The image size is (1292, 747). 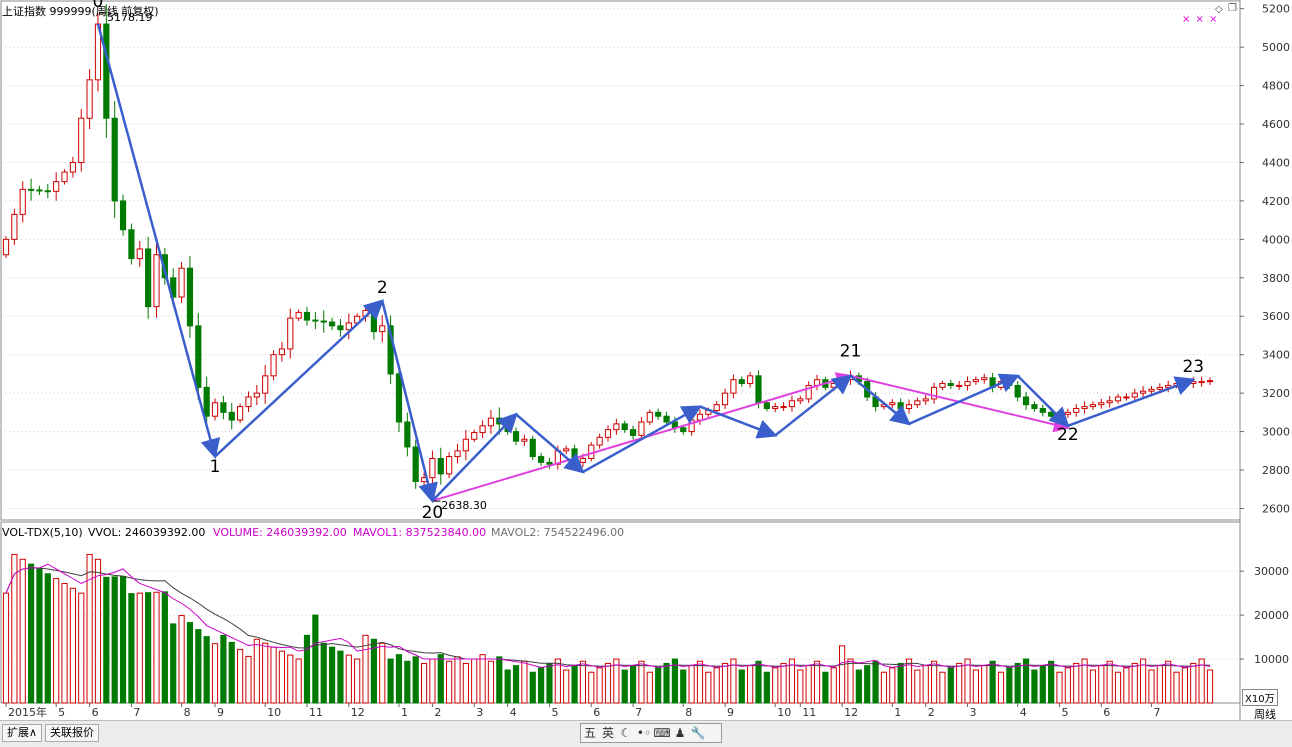 What do you see at coordinates (72, 733) in the screenshot?
I see `tab-related-quotes: 关联报价` at bounding box center [72, 733].